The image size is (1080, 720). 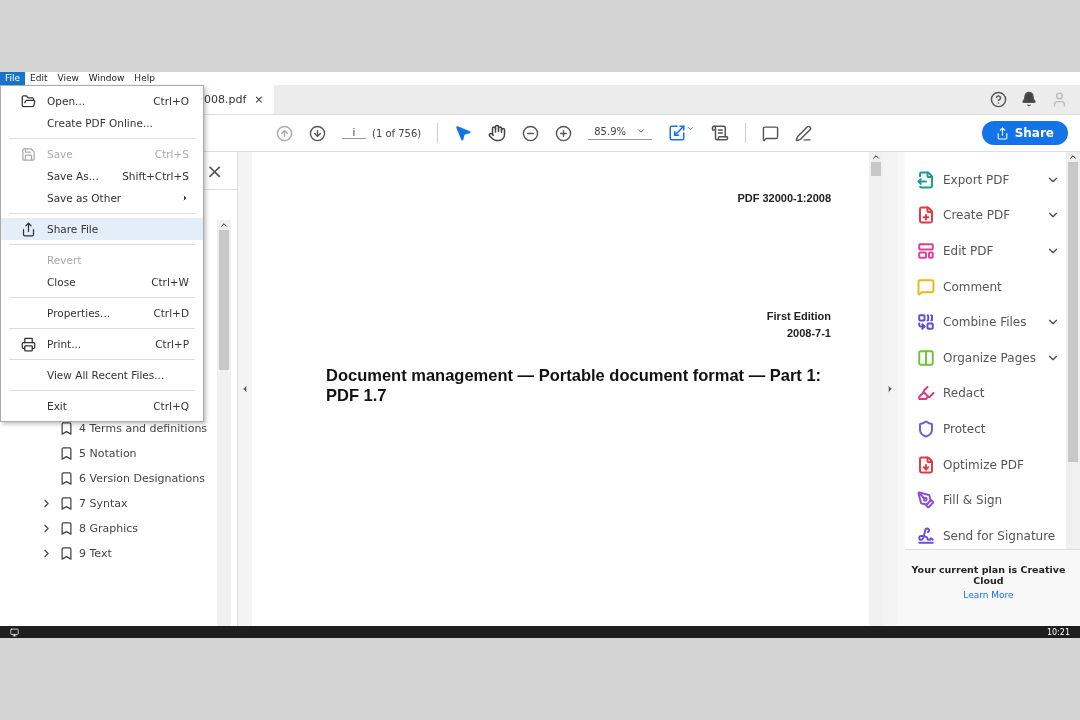 I want to click on menu-item: Save As... Shift+Ctrl+S, so click(x=102, y=176).